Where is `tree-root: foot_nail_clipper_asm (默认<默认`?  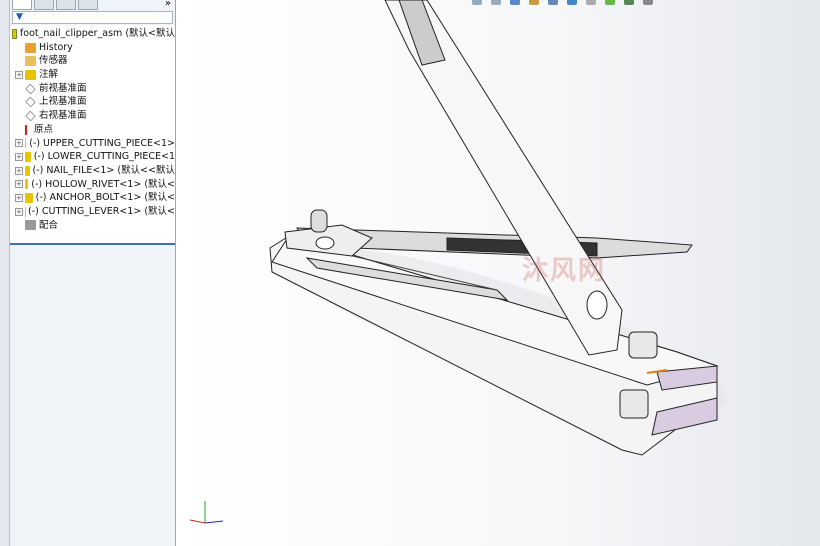
tree-root: foot_nail_clipper_asm (默认<默认 is located at coordinates (92, 34).